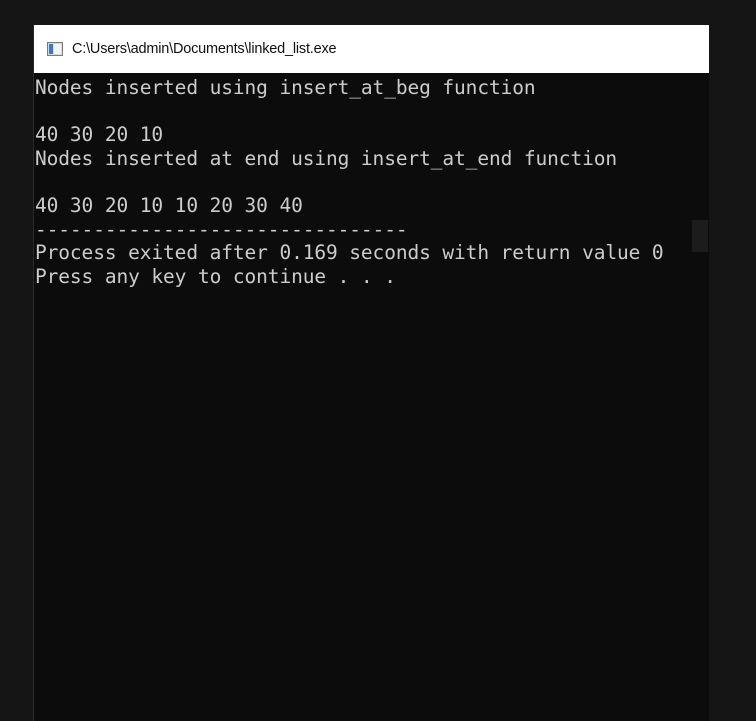 This screenshot has width=756, height=721. Describe the element at coordinates (700, 236) in the screenshot. I see `scrollbar-thumb` at that location.